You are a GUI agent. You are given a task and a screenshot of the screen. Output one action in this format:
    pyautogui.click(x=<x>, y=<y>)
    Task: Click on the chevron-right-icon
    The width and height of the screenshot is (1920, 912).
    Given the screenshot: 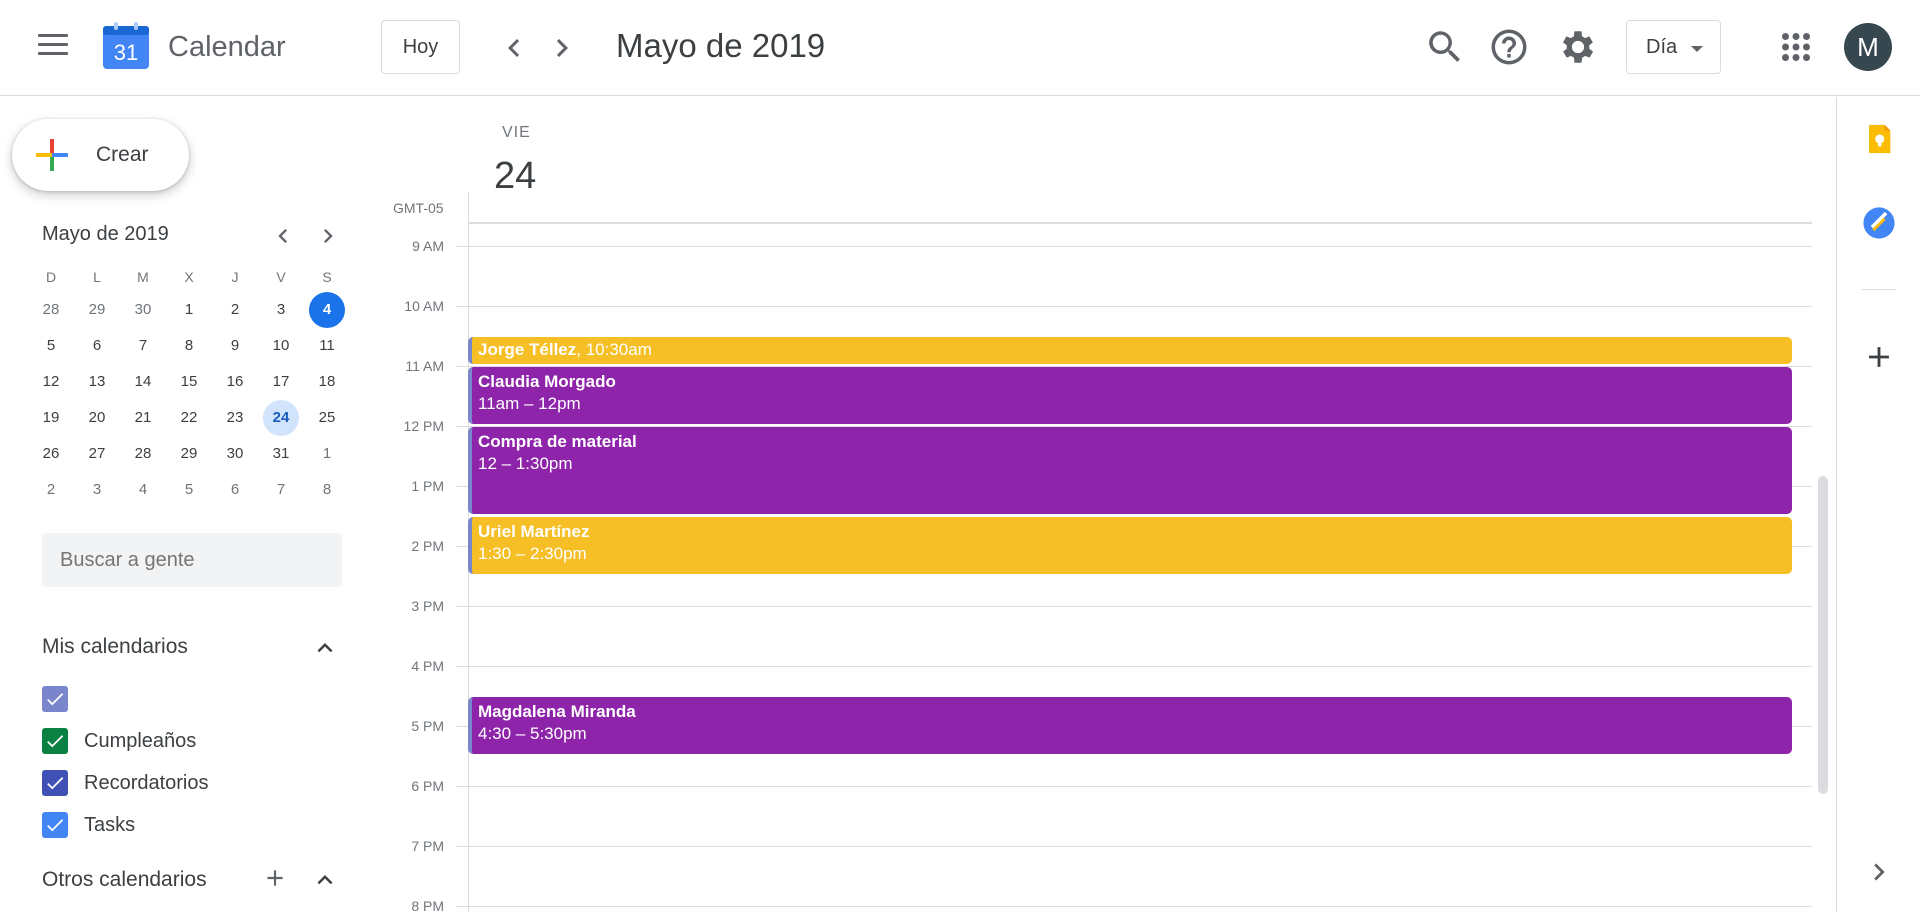 What is the action you would take?
    pyautogui.click(x=1879, y=872)
    